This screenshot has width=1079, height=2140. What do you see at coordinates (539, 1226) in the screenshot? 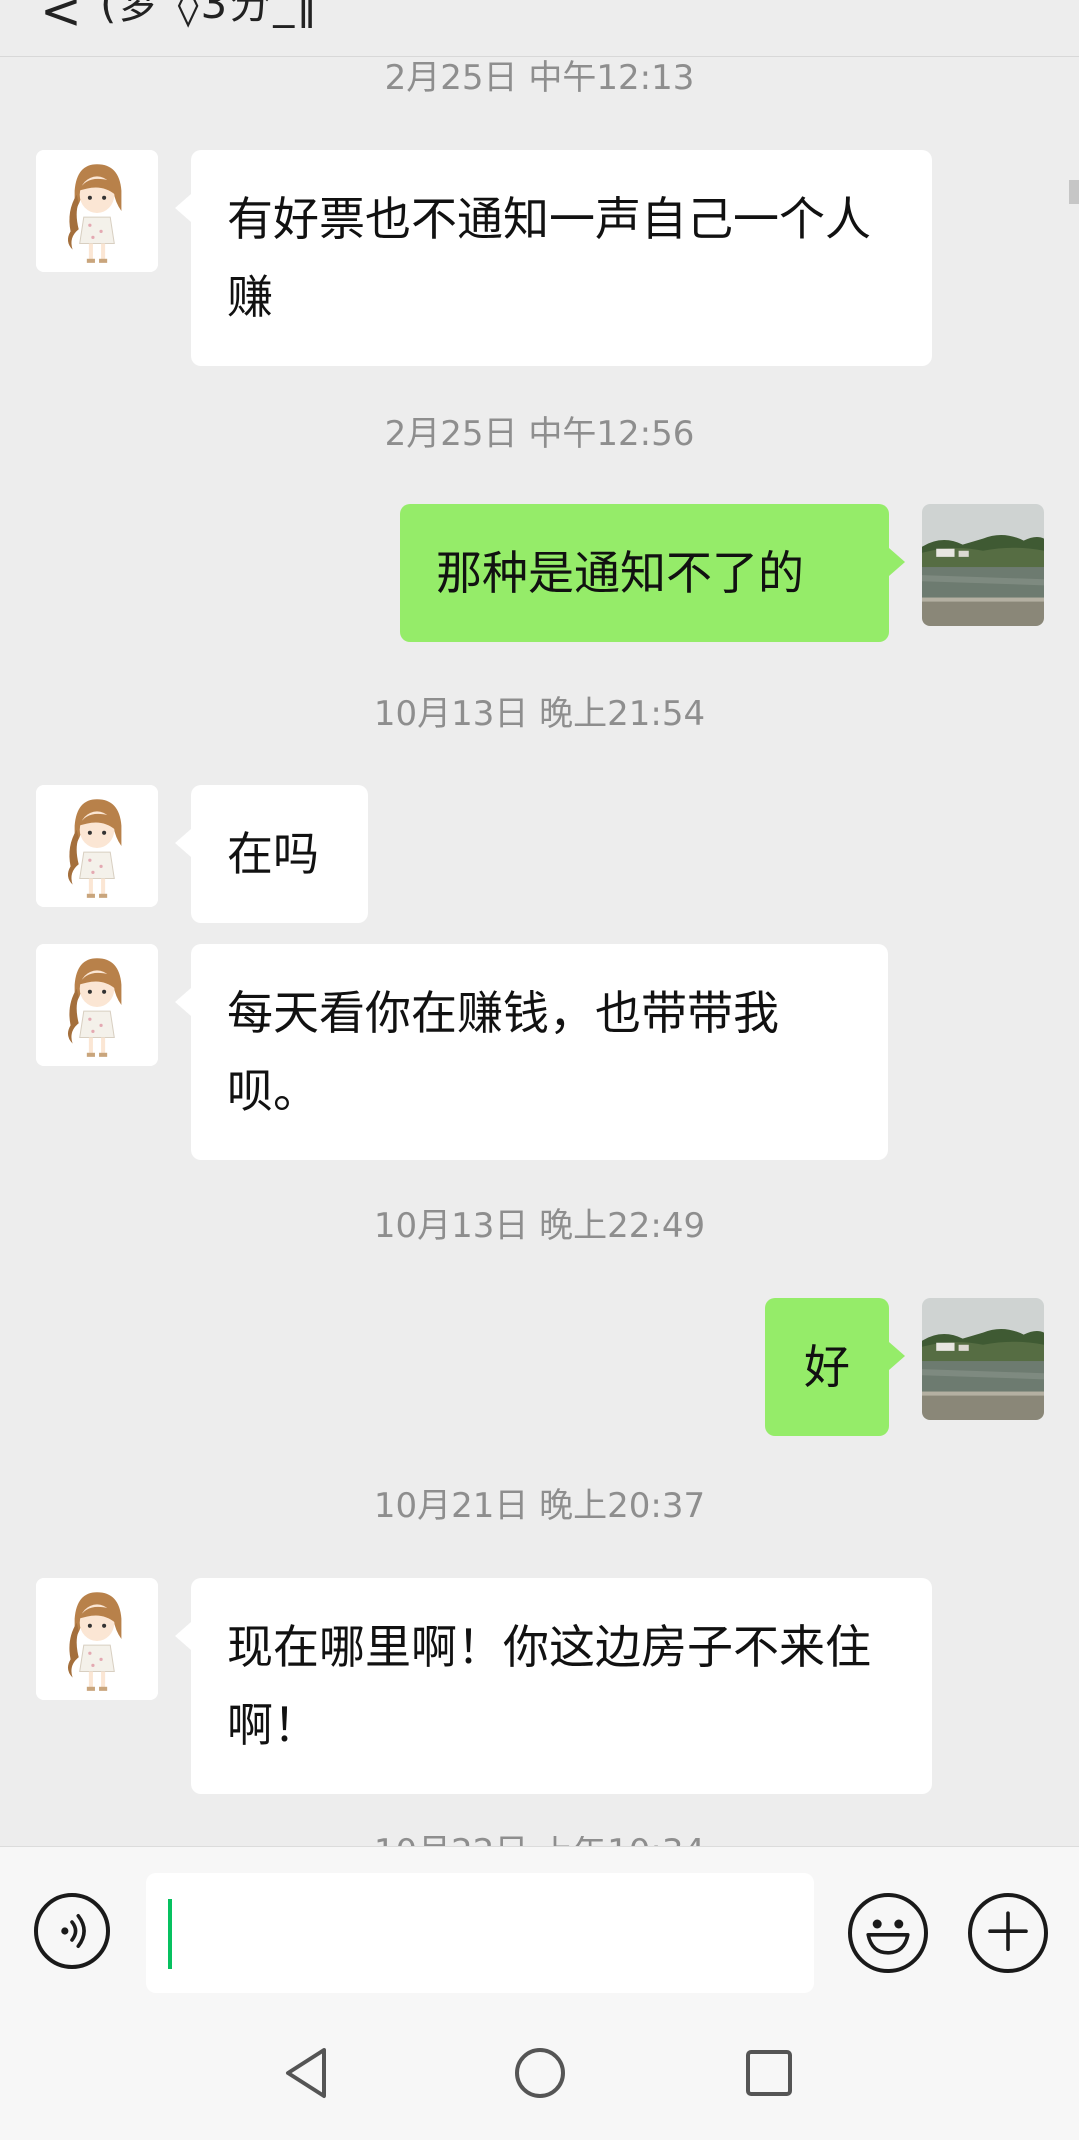
I see `timestamp: 10月13日 晚上22:49` at bounding box center [539, 1226].